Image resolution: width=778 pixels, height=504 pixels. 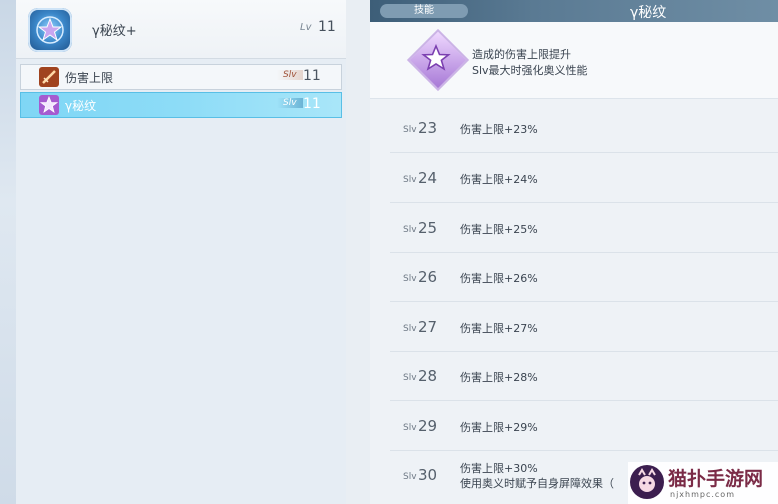 What do you see at coordinates (89, 78) in the screenshot?
I see `skill-name: 伤害上限` at bounding box center [89, 78].